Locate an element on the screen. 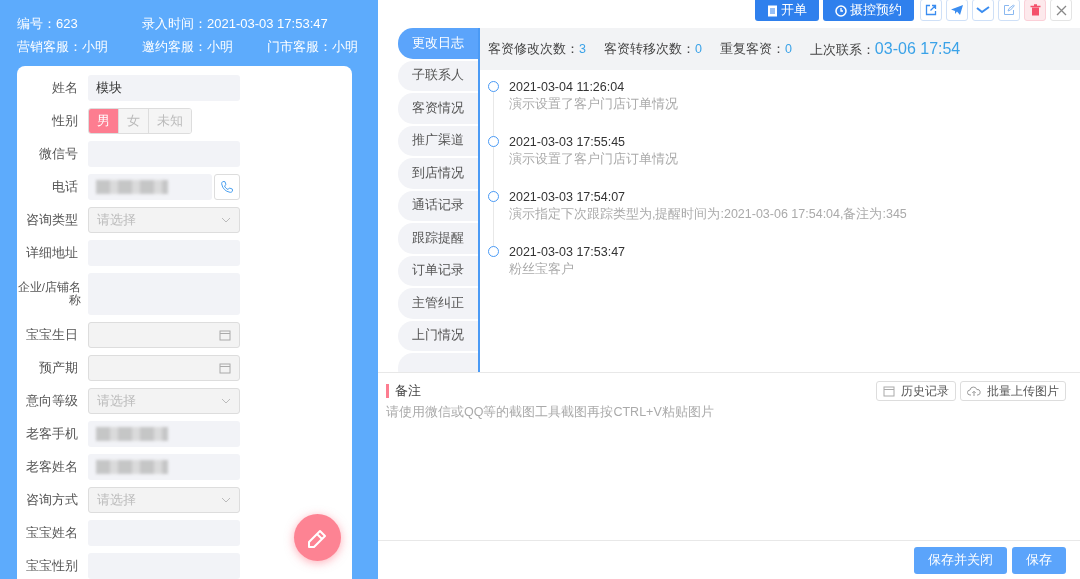  phone-icon is located at coordinates (227, 187).